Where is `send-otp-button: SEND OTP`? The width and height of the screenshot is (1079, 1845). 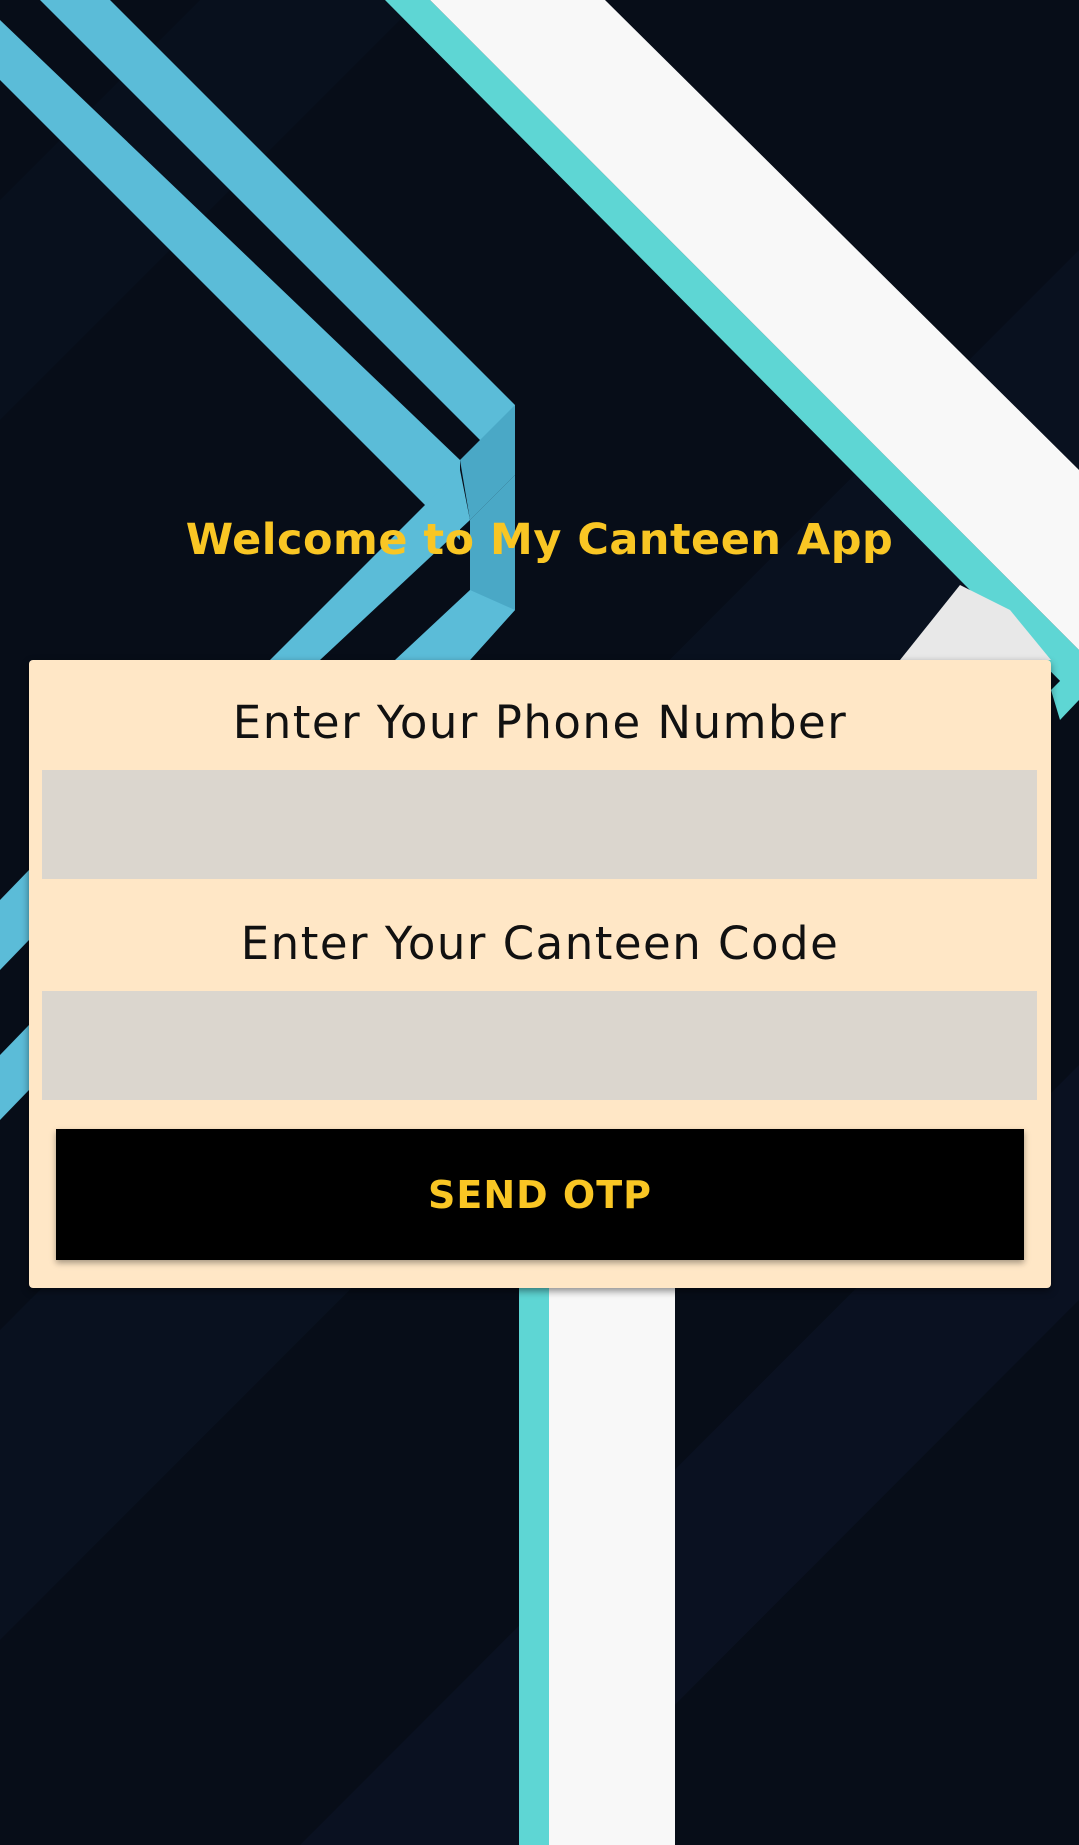 send-otp-button: SEND OTP is located at coordinates (540, 1194).